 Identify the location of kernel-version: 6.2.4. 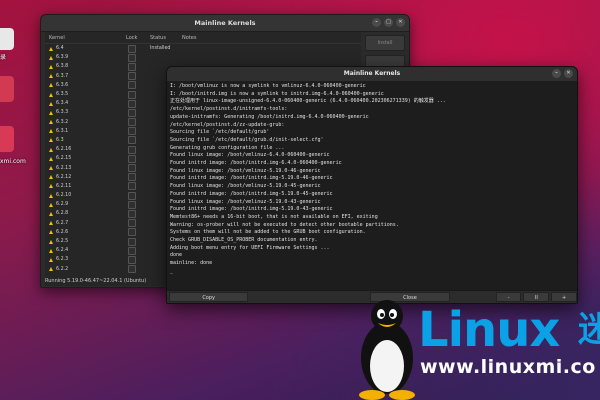
(62, 251).